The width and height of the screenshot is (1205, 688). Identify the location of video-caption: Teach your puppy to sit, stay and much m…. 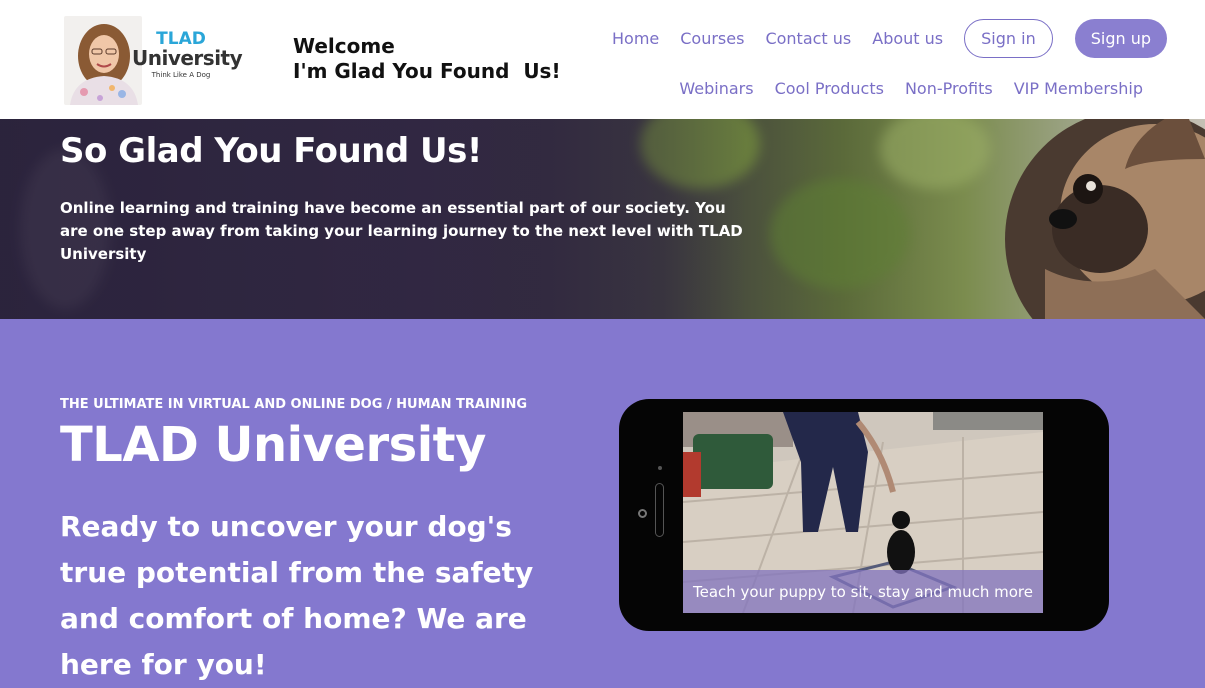
(862, 591).